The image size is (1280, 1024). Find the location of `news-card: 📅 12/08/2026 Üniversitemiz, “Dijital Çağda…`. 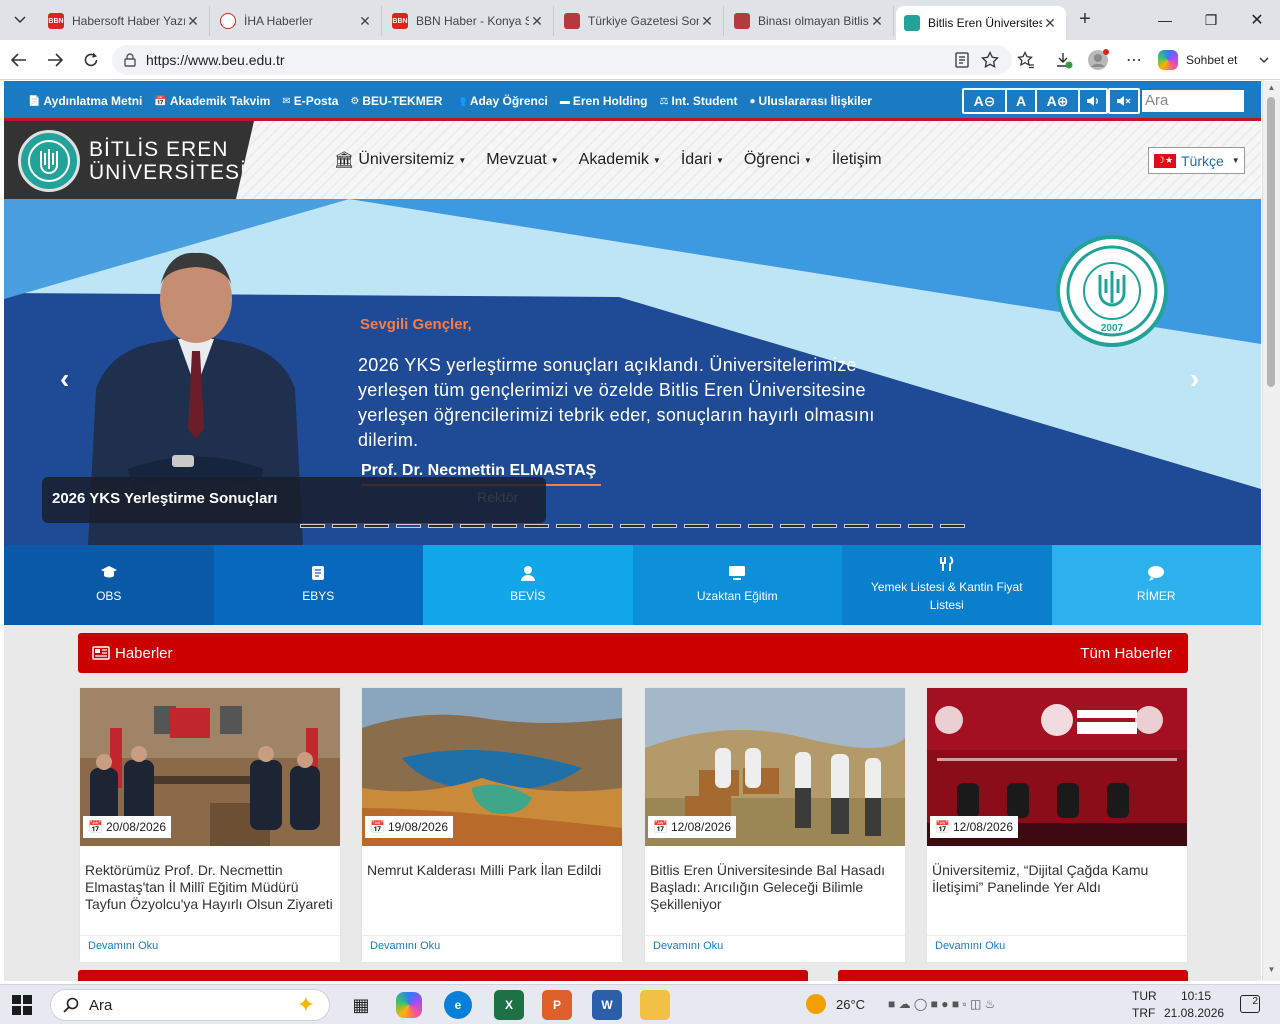

news-card: 📅 12/08/2026 Üniversitemiz, “Dijital Çağda… is located at coordinates (1057, 825).